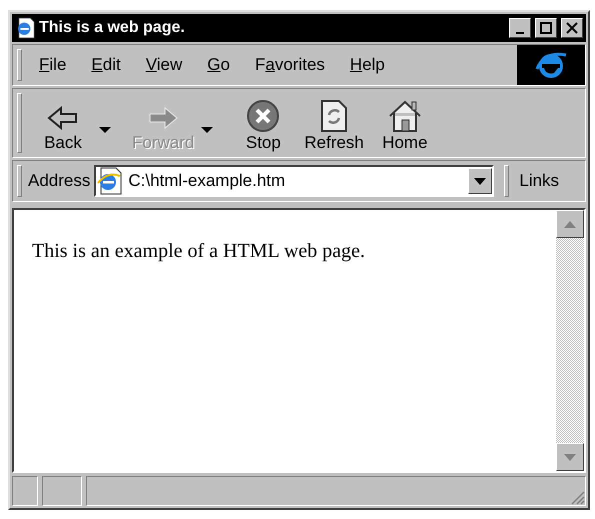 The width and height of the screenshot is (595, 519). I want to click on page-text: This is an example of a HTML web page., so click(199, 251).